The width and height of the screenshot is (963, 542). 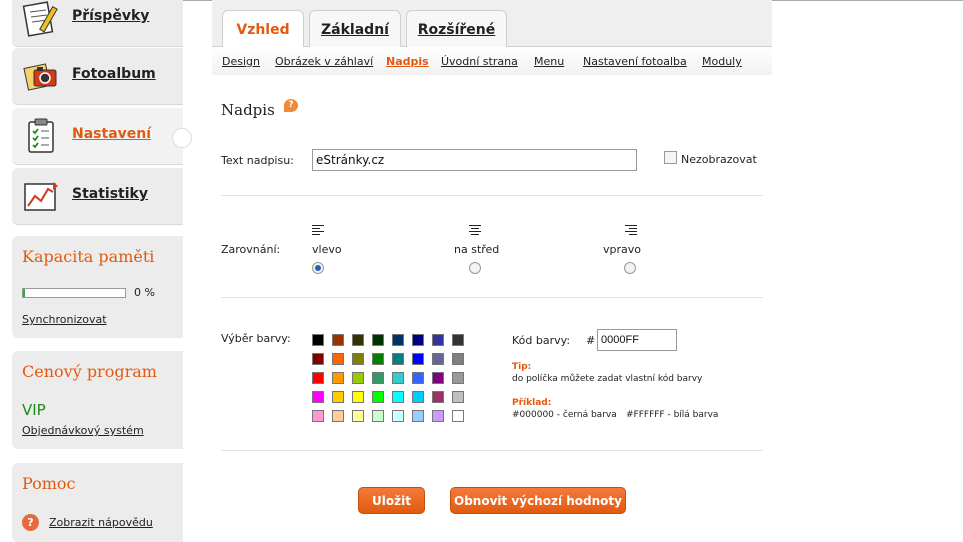 What do you see at coordinates (479, 61) in the screenshot?
I see `subnav-uvodni-strana: Úvodní strana` at bounding box center [479, 61].